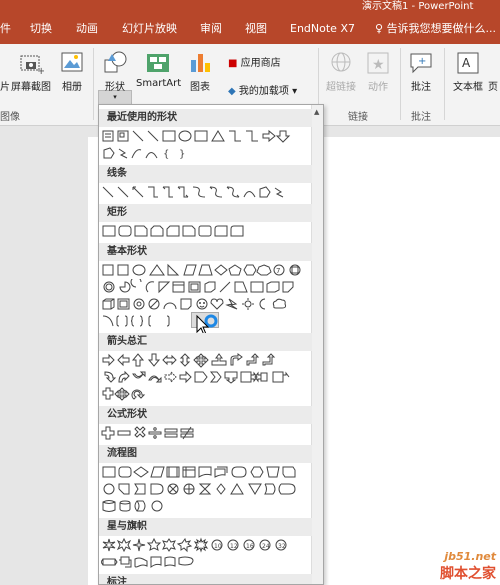  I want to click on comment-label: 批注, so click(421, 87).